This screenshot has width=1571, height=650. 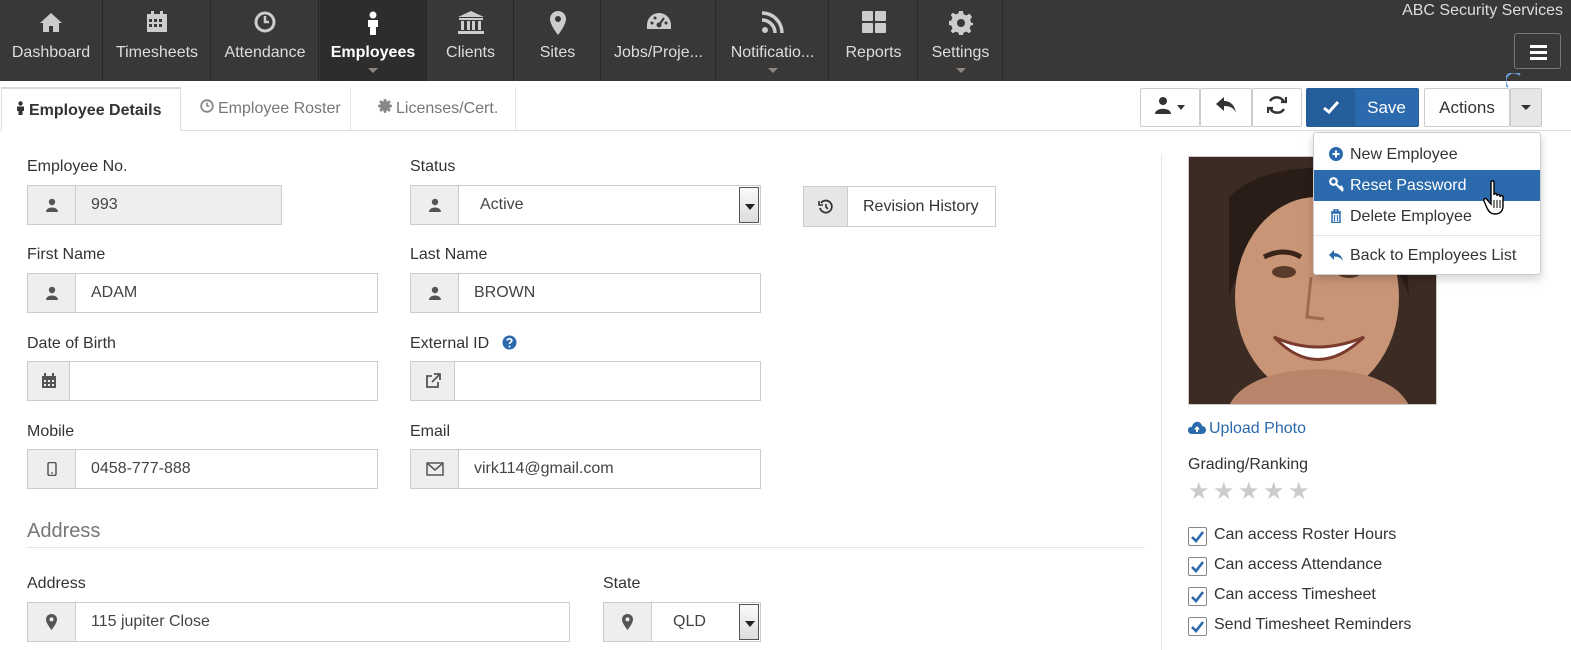 What do you see at coordinates (658, 23) in the screenshot?
I see `dashboard-icon` at bounding box center [658, 23].